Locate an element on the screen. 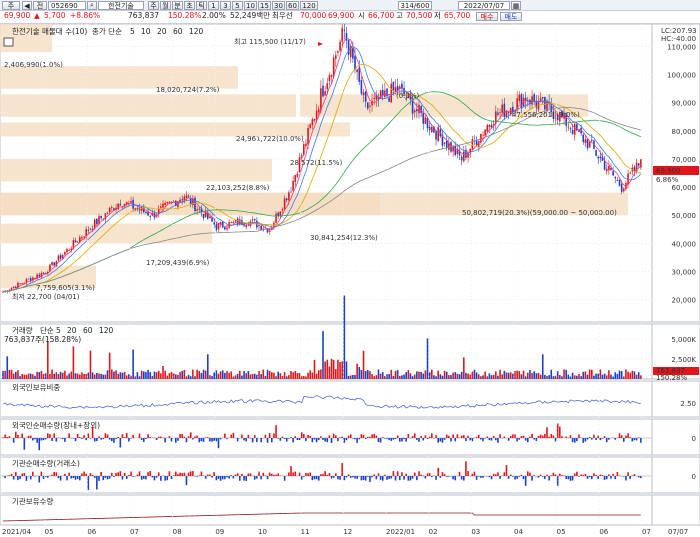 The width and height of the screenshot is (700, 537). volume-ratio: 150.28% is located at coordinates (185, 15).